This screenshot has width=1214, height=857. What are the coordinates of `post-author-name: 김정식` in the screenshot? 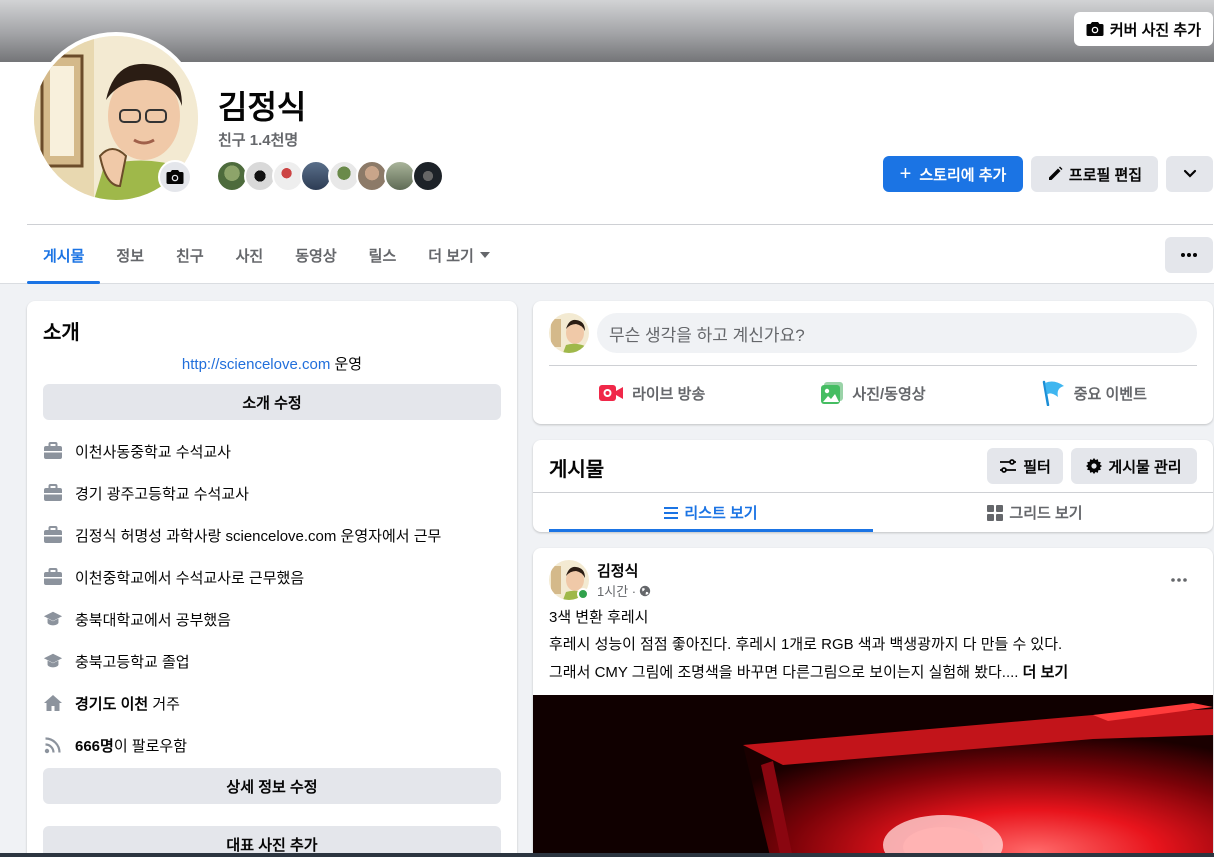 It's located at (617, 570).